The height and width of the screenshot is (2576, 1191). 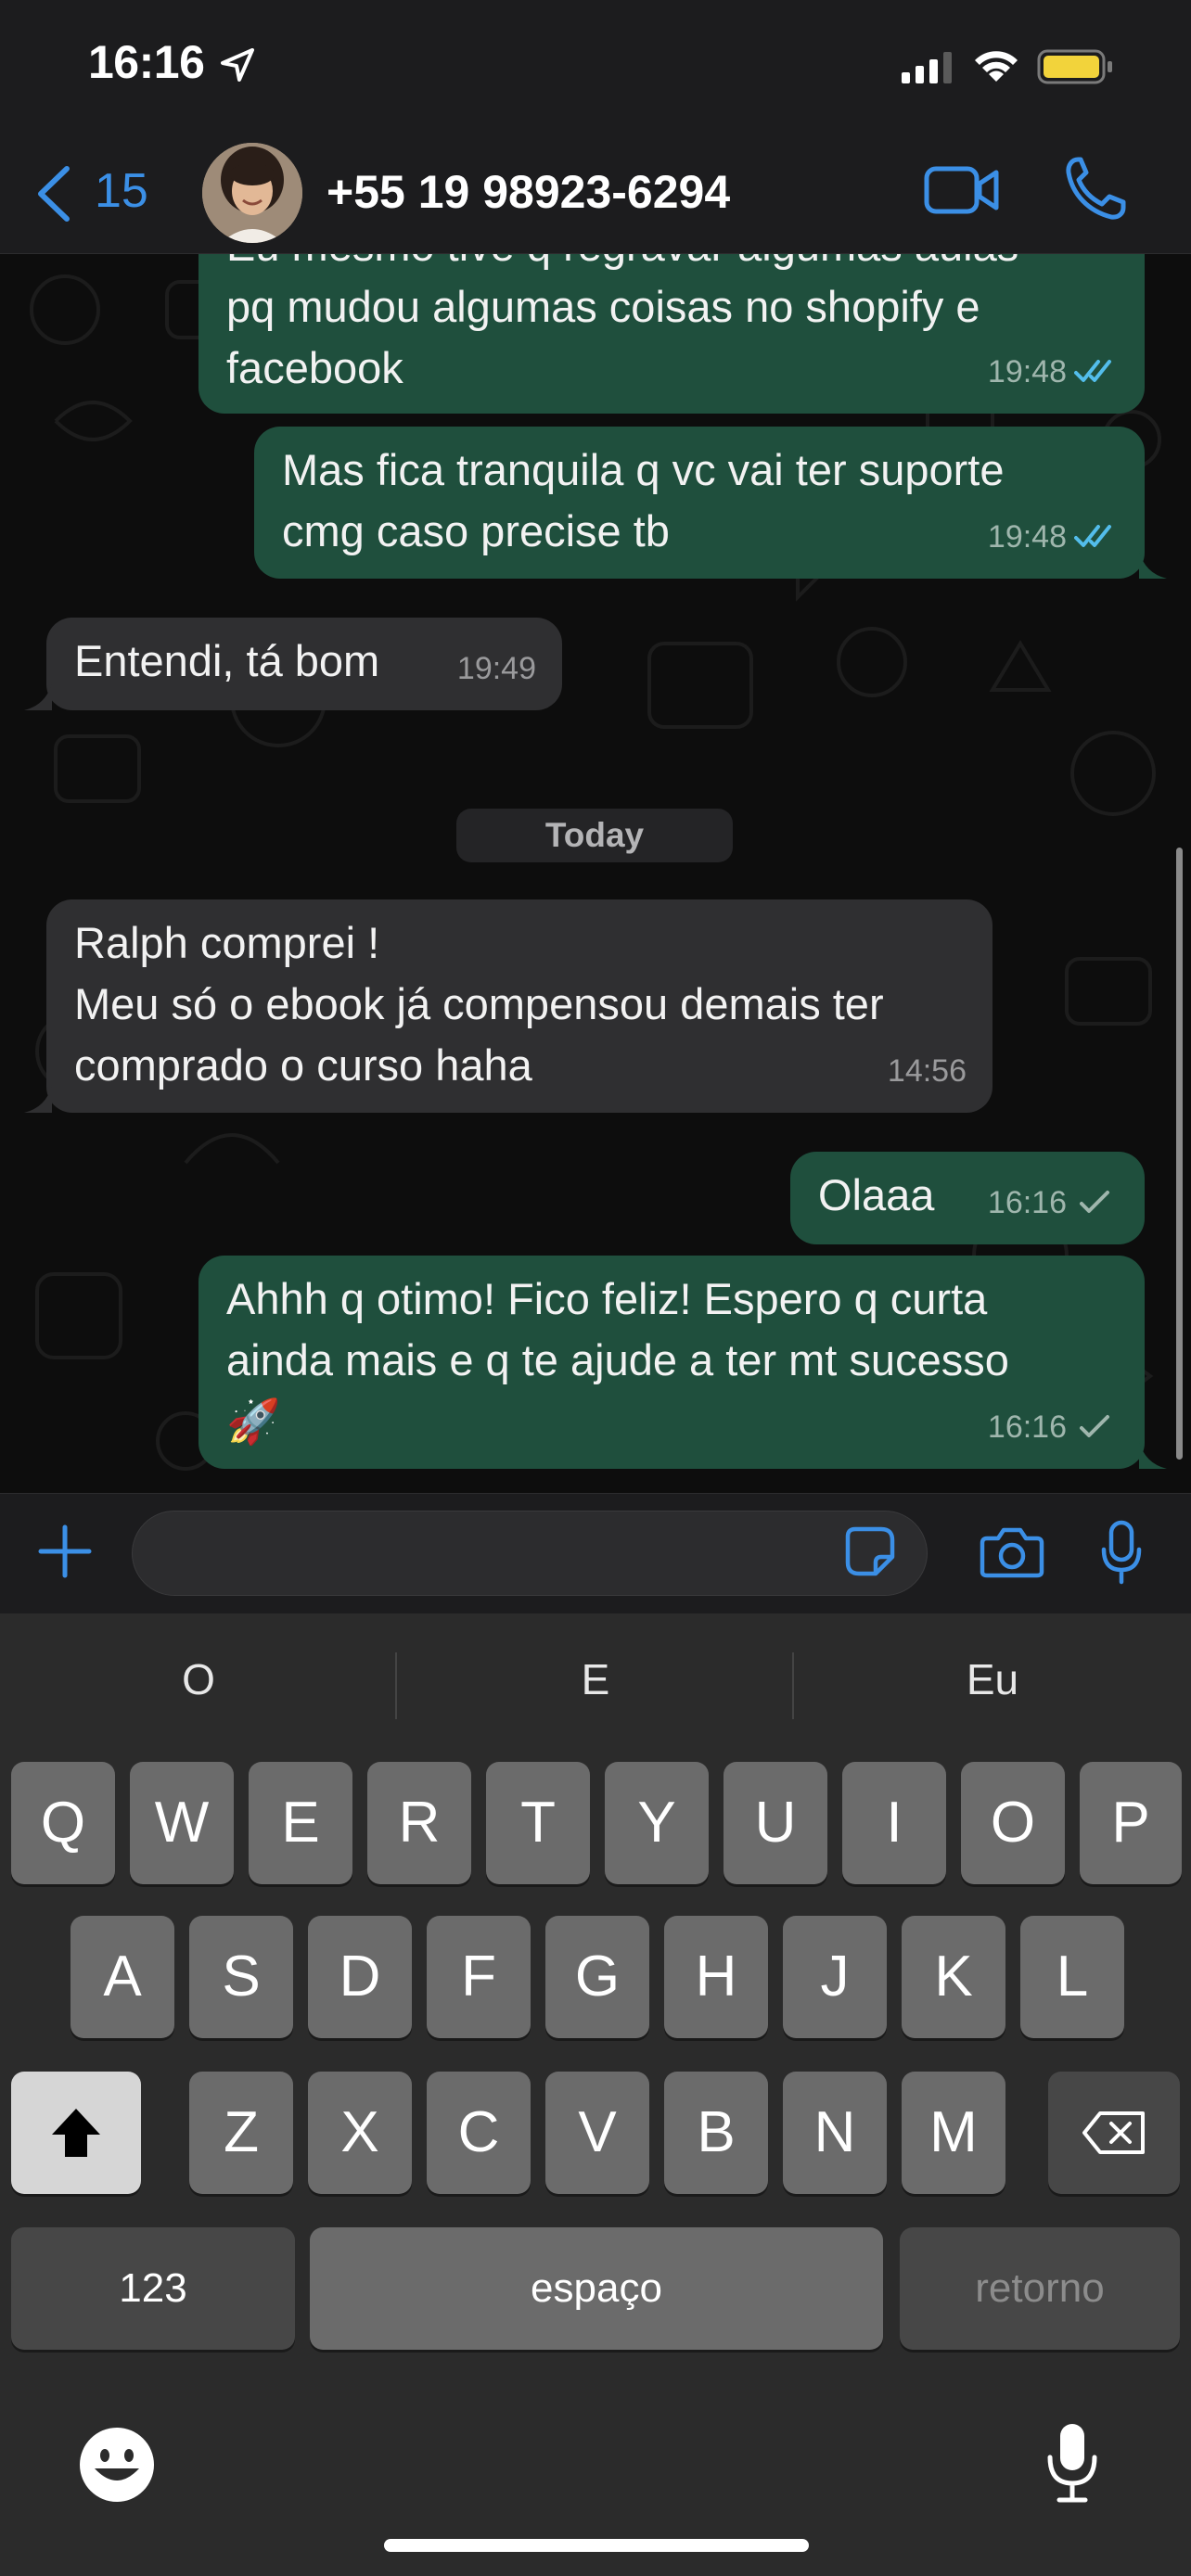 What do you see at coordinates (657, 1823) in the screenshot?
I see `key-y: Y` at bounding box center [657, 1823].